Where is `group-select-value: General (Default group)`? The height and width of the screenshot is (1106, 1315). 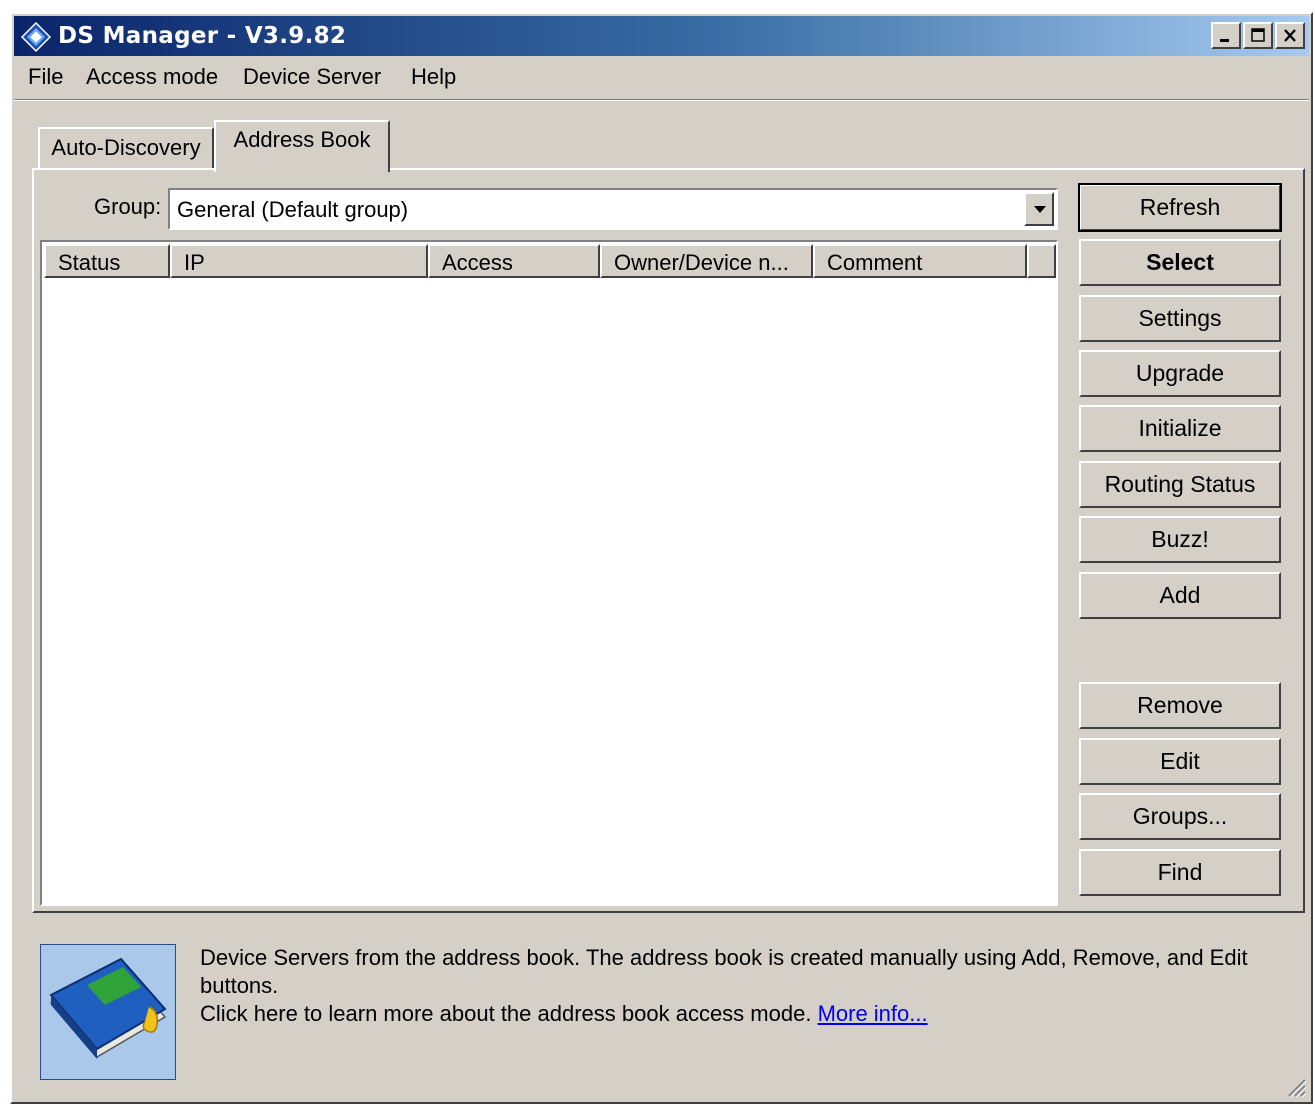 group-select-value: General (Default group) is located at coordinates (293, 209).